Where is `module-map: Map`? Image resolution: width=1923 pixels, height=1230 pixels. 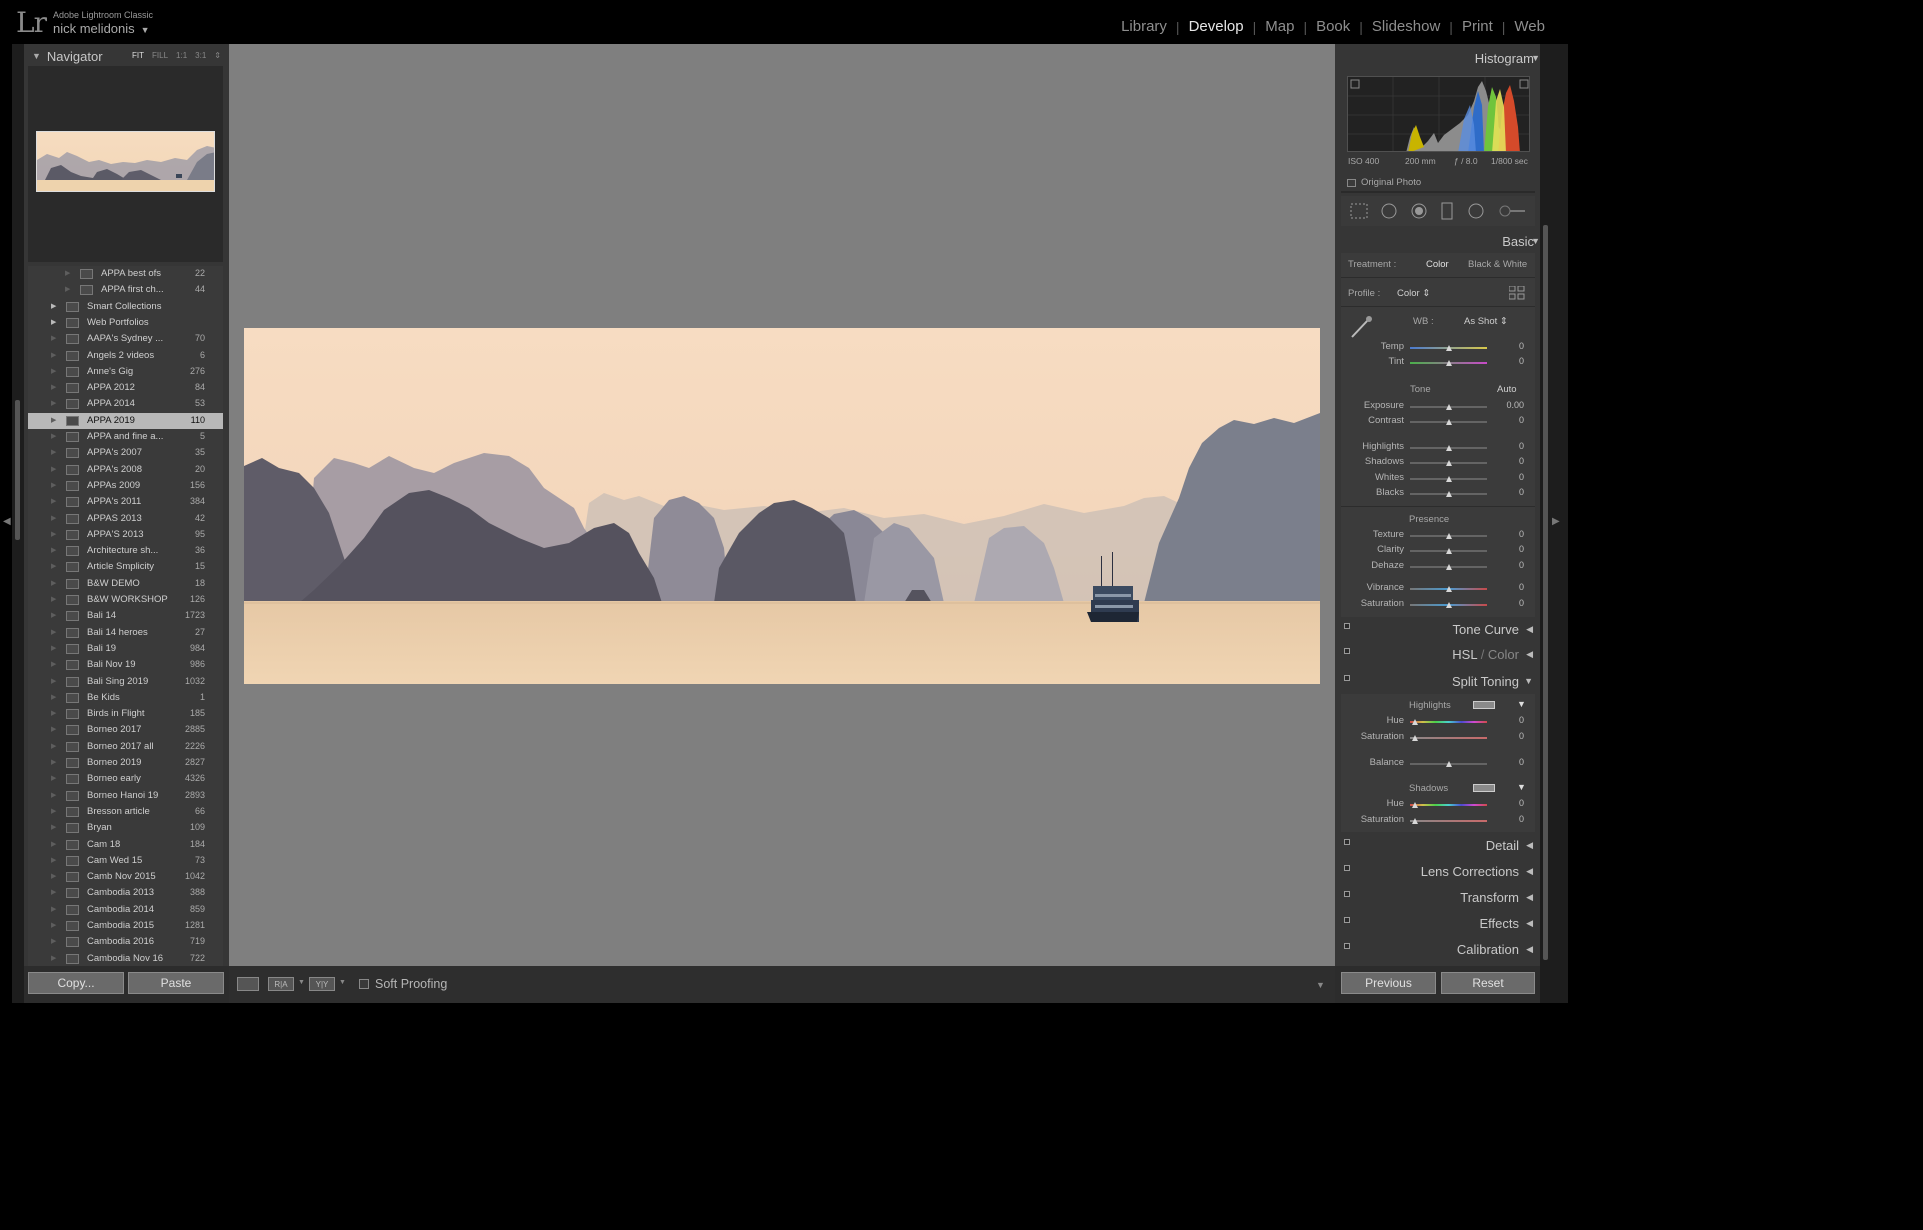
module-map: Map is located at coordinates (1279, 26).